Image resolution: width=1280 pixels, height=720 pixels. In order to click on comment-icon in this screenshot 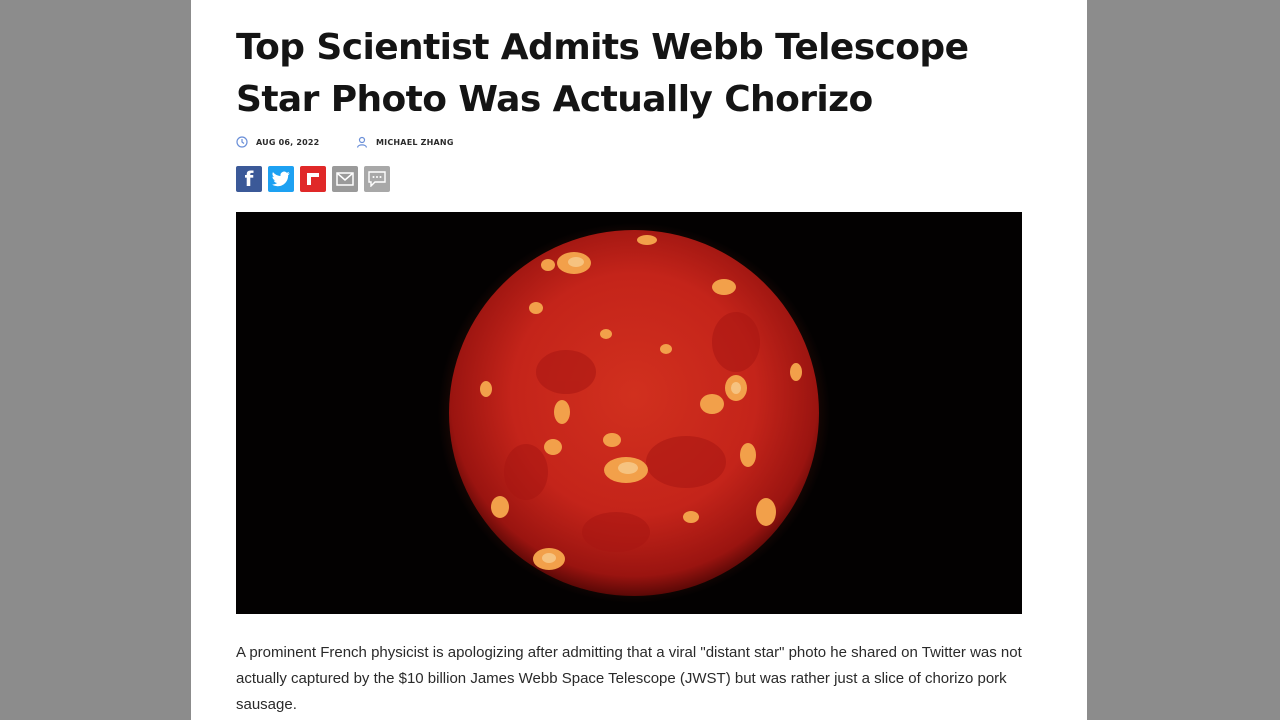, I will do `click(377, 179)`.